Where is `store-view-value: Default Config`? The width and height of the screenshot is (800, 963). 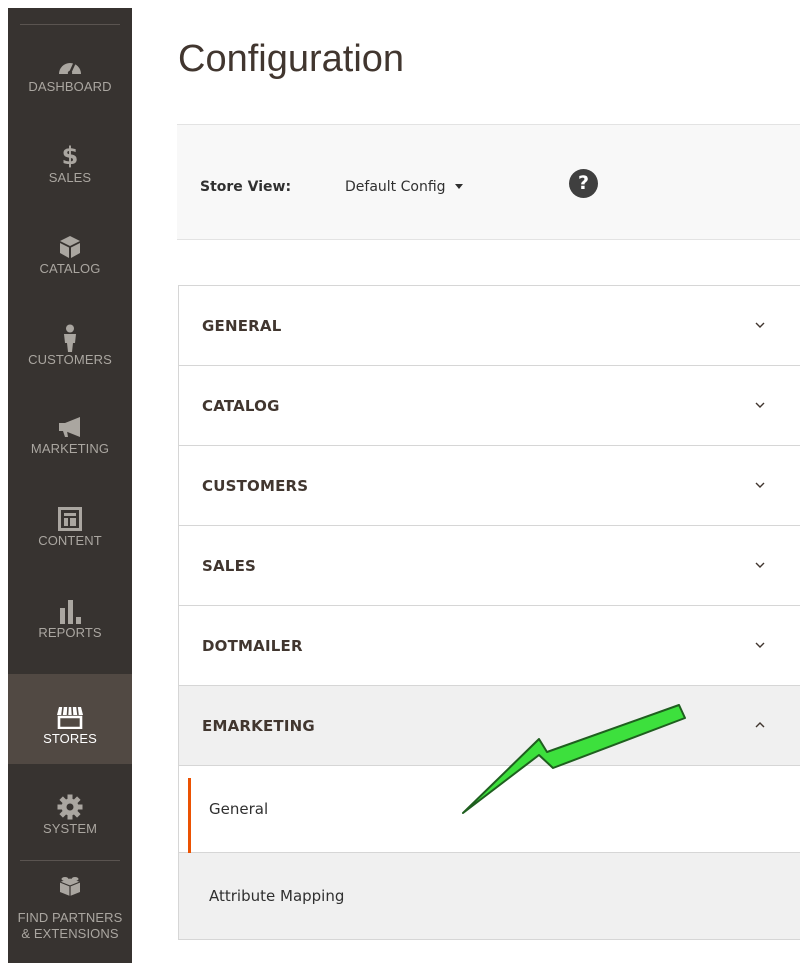 store-view-value: Default Config is located at coordinates (395, 187).